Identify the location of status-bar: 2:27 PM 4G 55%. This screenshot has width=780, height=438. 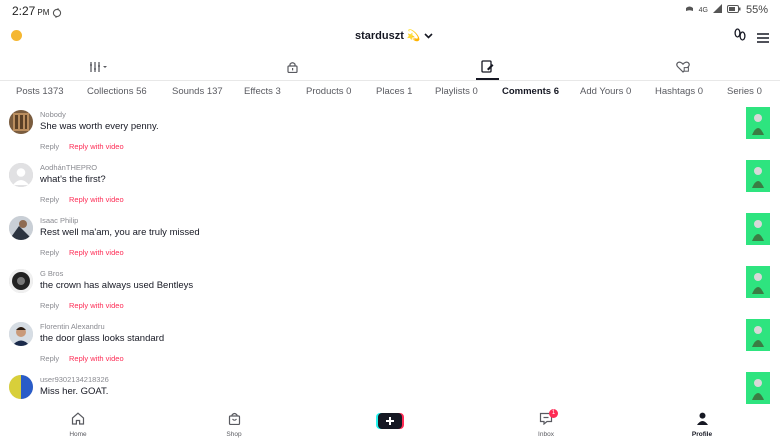
(390, 11).